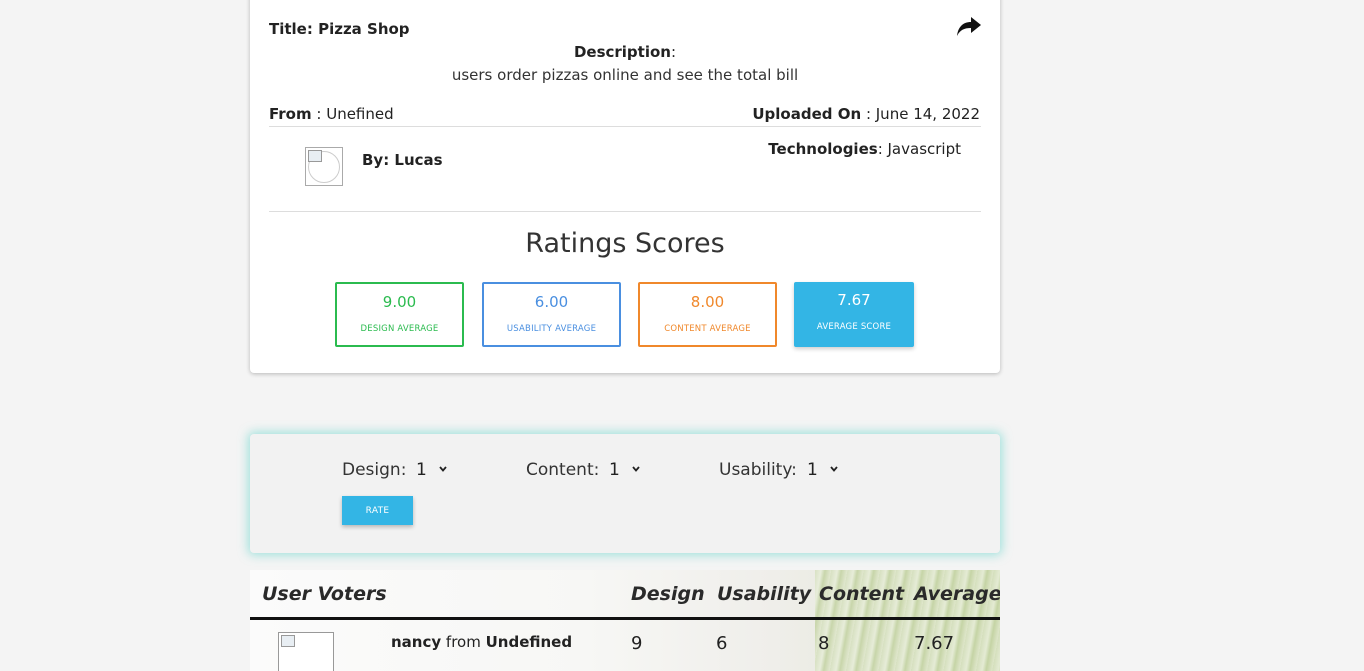 The height and width of the screenshot is (671, 1364). I want to click on voter-name: nancy from Undefined, so click(482, 642).